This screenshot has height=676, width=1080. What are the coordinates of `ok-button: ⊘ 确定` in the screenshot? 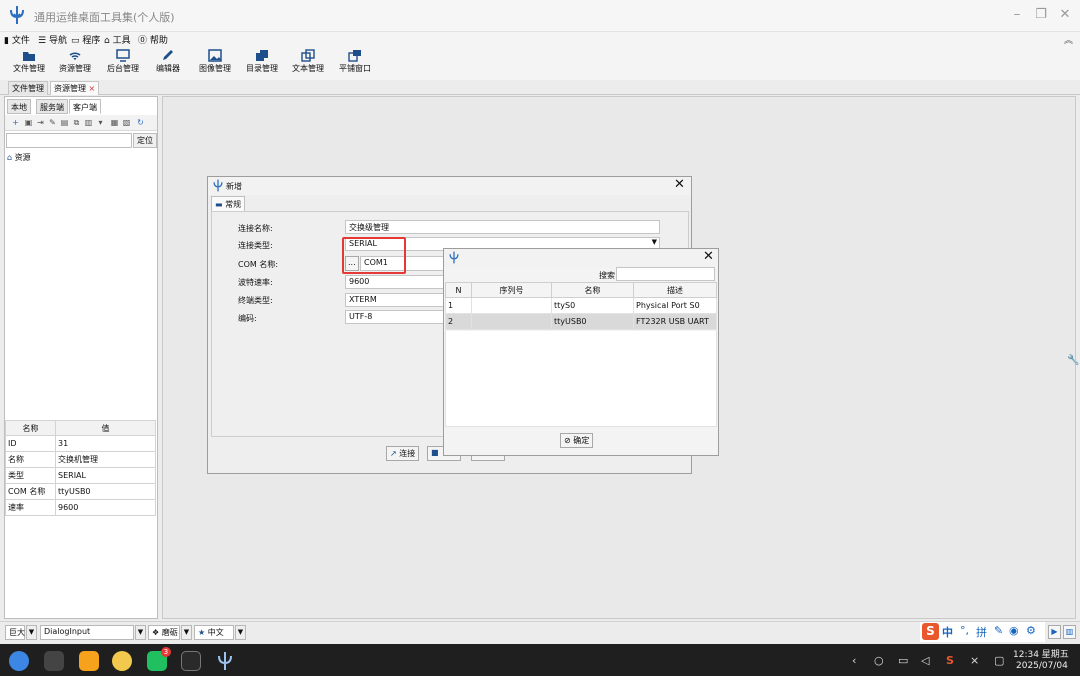 It's located at (577, 440).